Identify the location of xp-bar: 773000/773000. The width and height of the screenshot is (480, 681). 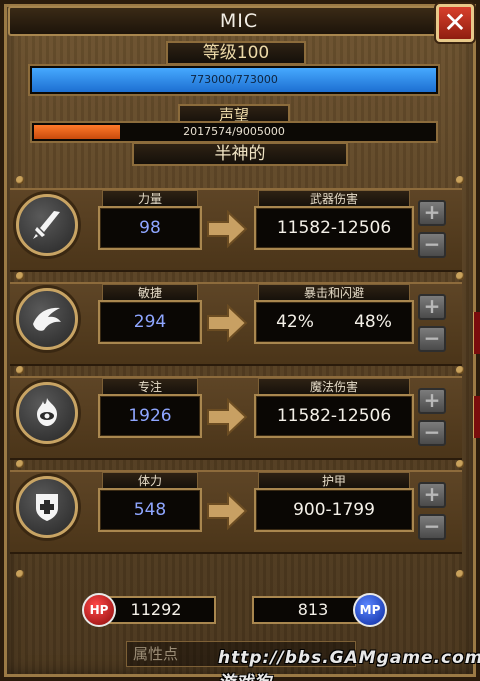
(234, 80).